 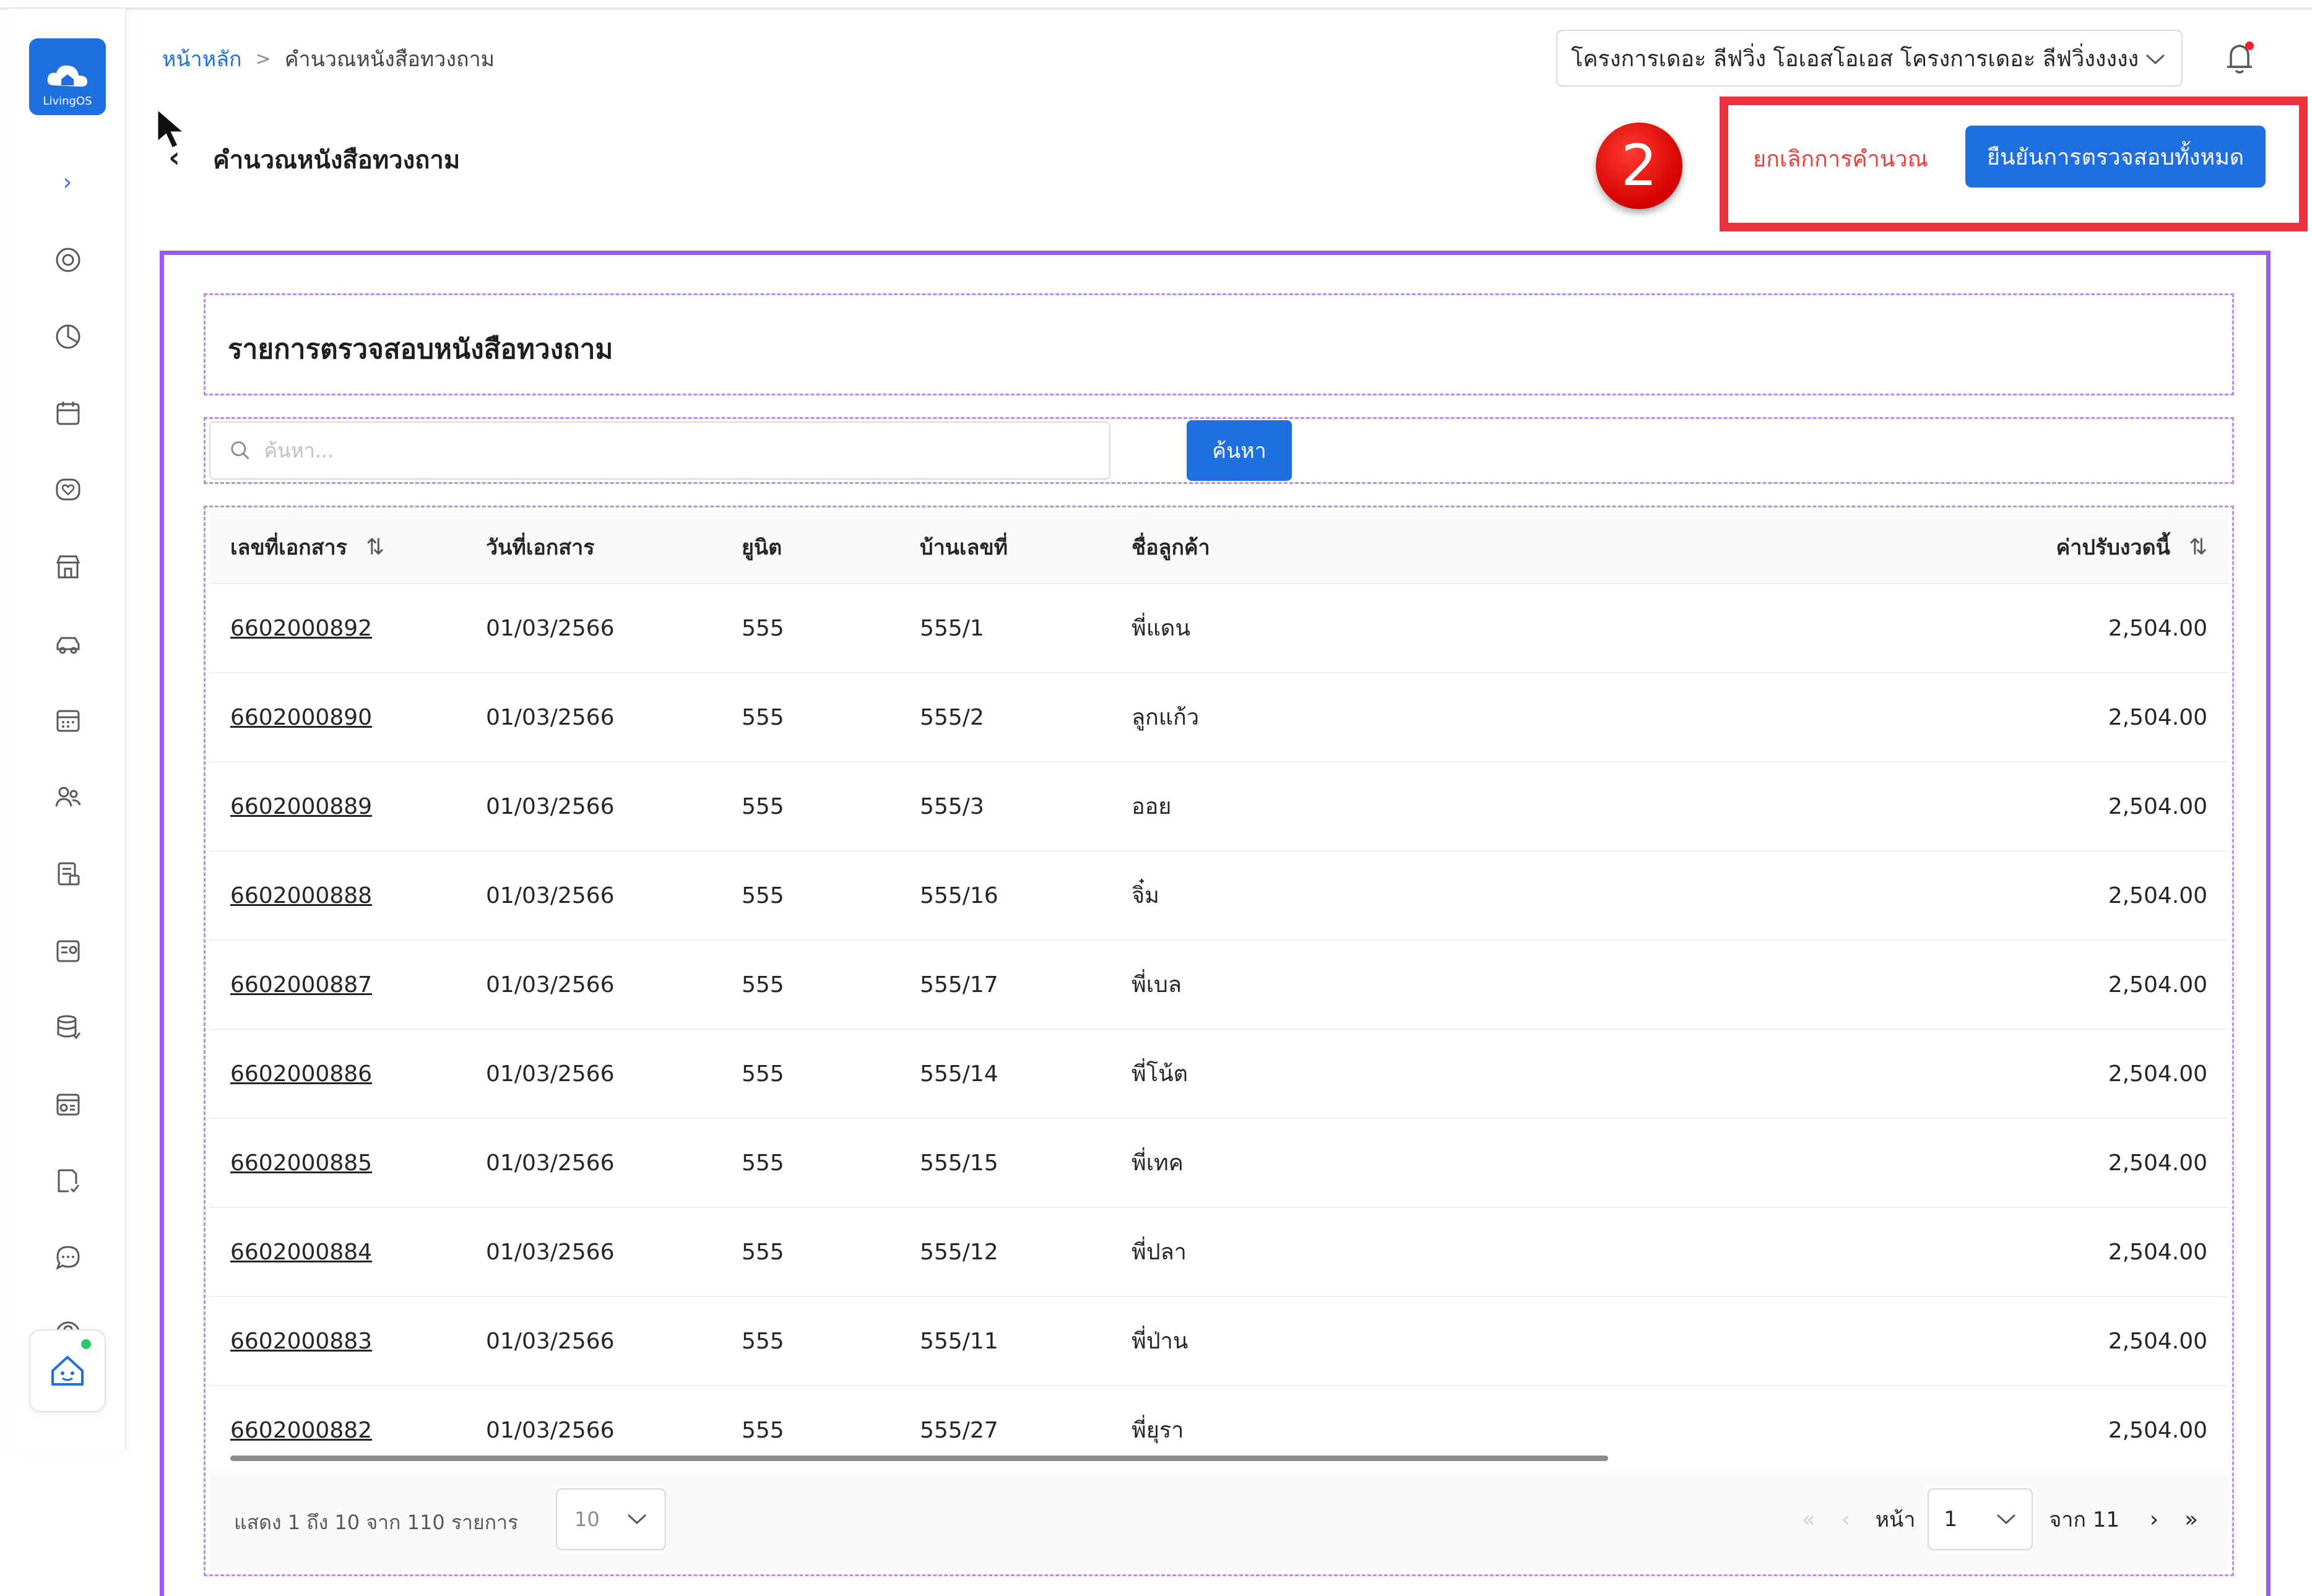 What do you see at coordinates (959, 1163) in the screenshot?
I see `house-no-cell: 555/15` at bounding box center [959, 1163].